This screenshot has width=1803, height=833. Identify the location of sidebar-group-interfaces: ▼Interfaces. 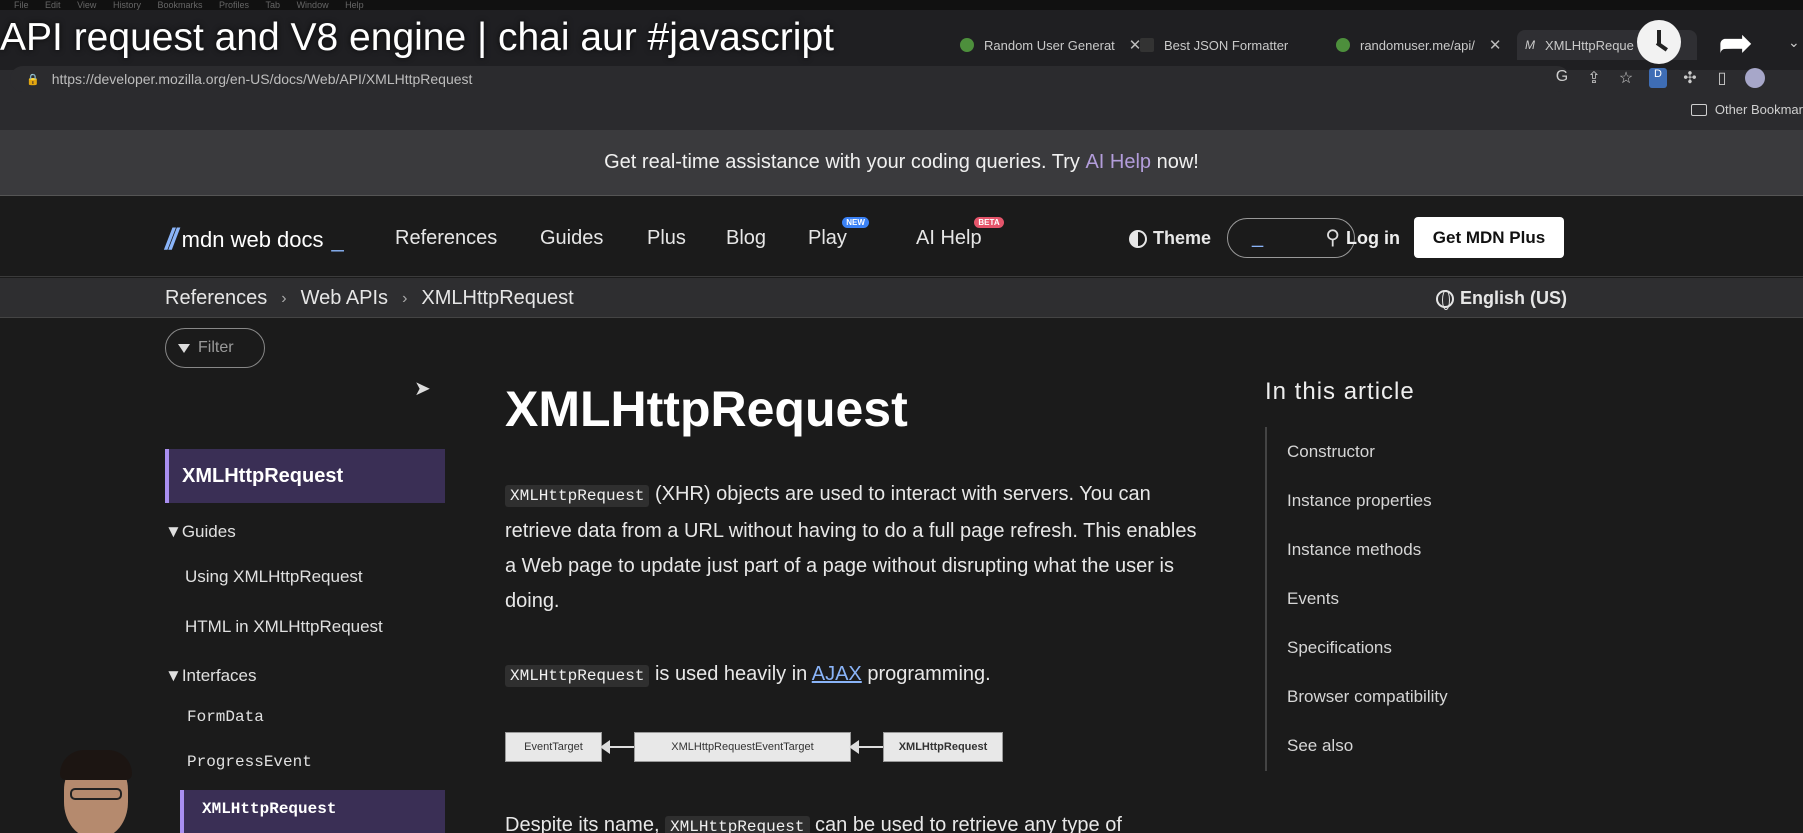
(210, 676).